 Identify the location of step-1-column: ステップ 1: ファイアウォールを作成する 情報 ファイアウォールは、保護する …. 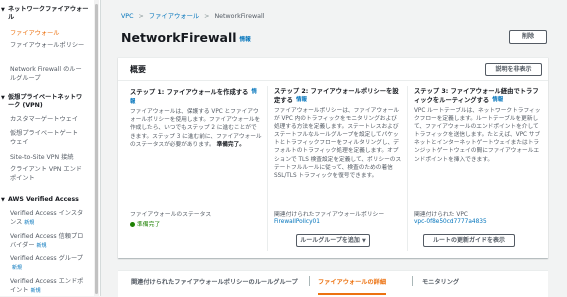
(196, 118).